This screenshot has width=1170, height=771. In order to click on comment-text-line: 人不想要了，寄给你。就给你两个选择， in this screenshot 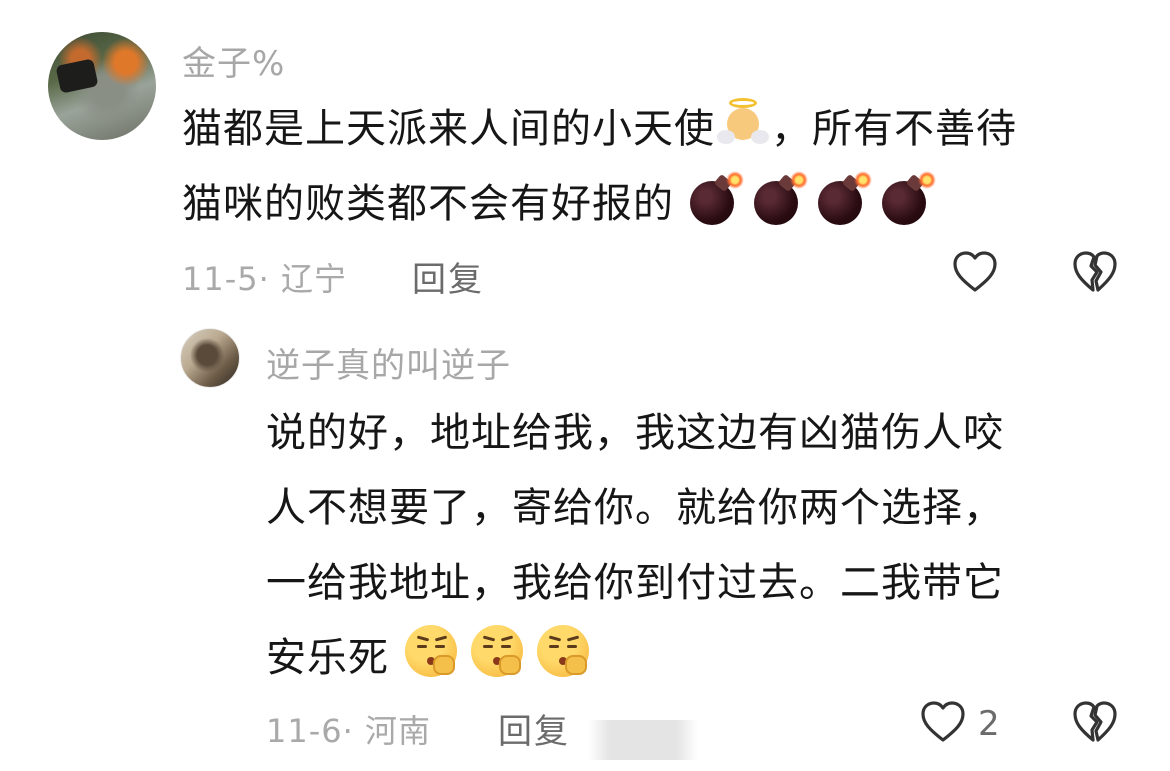, I will do `click(635, 508)`.